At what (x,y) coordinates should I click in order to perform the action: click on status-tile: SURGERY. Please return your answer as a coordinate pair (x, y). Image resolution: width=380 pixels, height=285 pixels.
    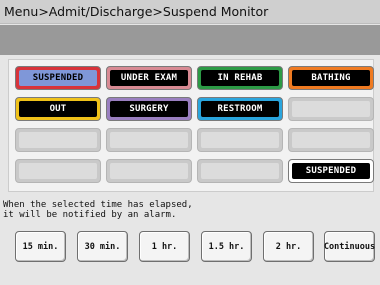
    Looking at the image, I should click on (149, 109).